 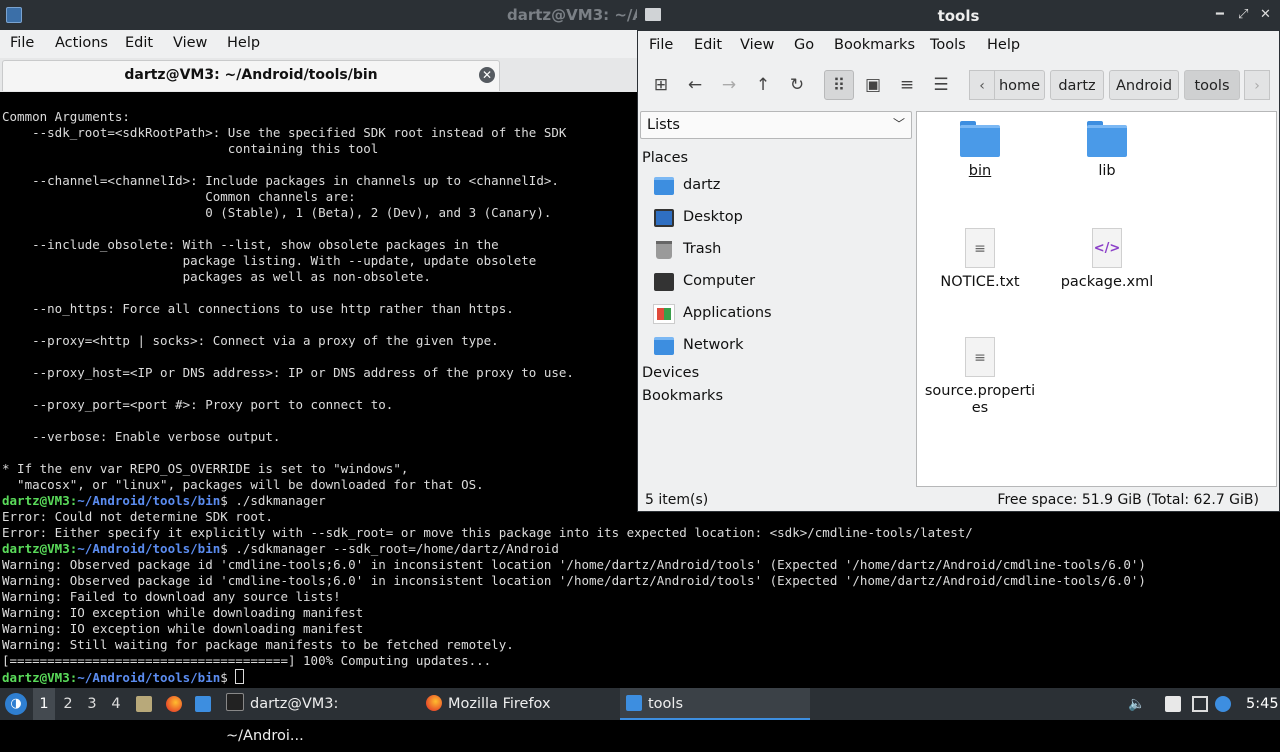 I want to click on terminal-line-text: Common channels are:, so click(x=179, y=196).